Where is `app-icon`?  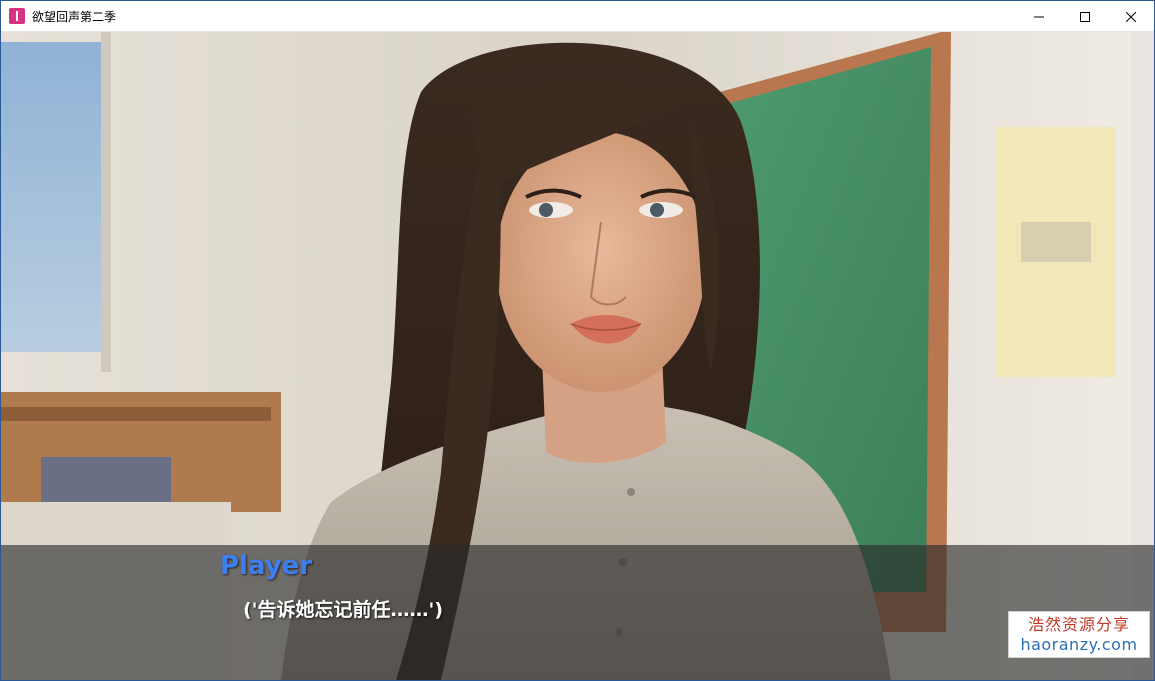
app-icon is located at coordinates (17, 16).